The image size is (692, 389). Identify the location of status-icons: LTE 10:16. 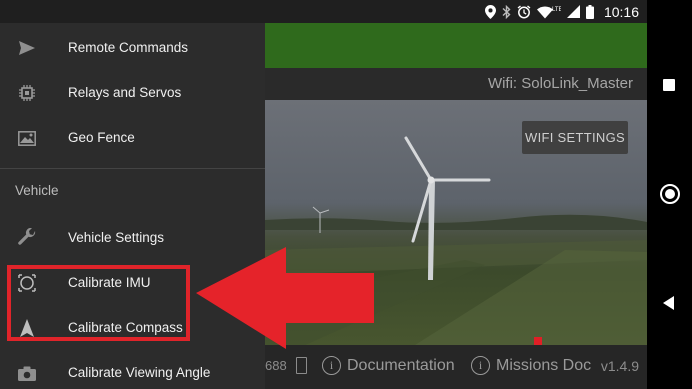
(565, 11).